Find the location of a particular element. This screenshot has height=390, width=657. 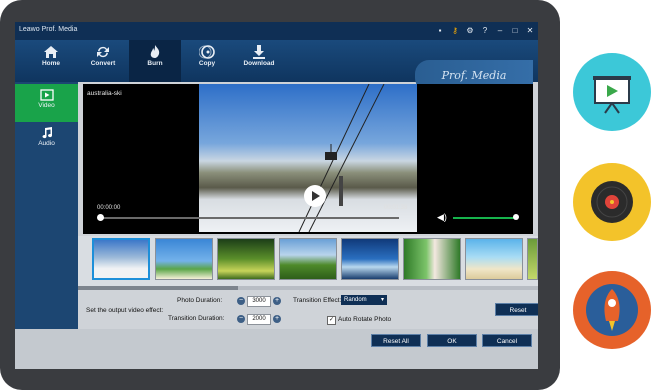

help-icon: ? is located at coordinates (485, 30).